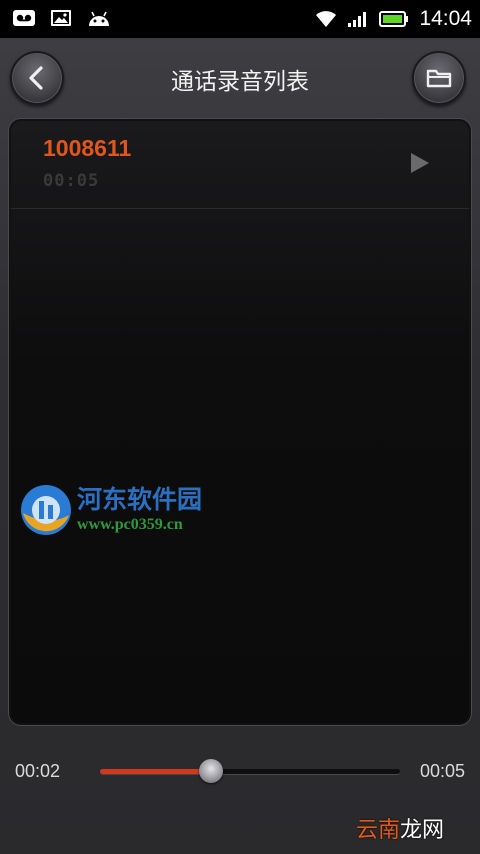 The height and width of the screenshot is (854, 480). What do you see at coordinates (421, 830) in the screenshot?
I see `footer-watermark-part2: 龙网` at bounding box center [421, 830].